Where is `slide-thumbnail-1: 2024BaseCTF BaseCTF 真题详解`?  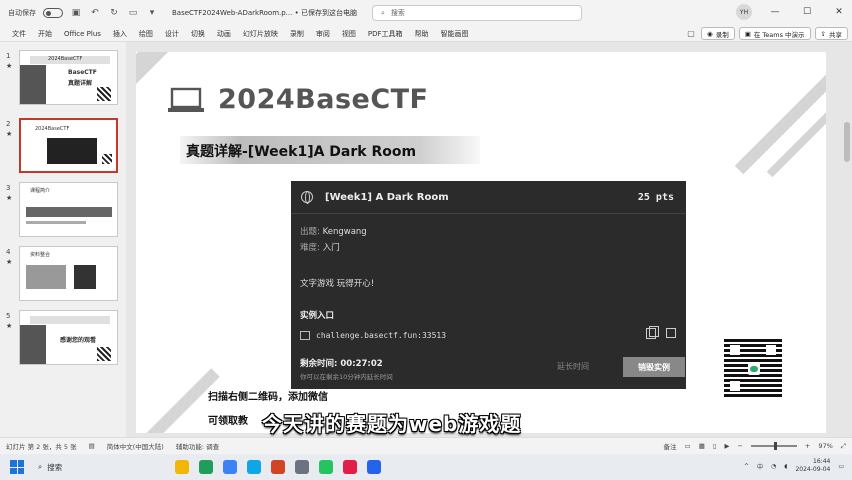
slide-thumbnail-1: 2024BaseCTF BaseCTF 真题详解 is located at coordinates (68, 77).